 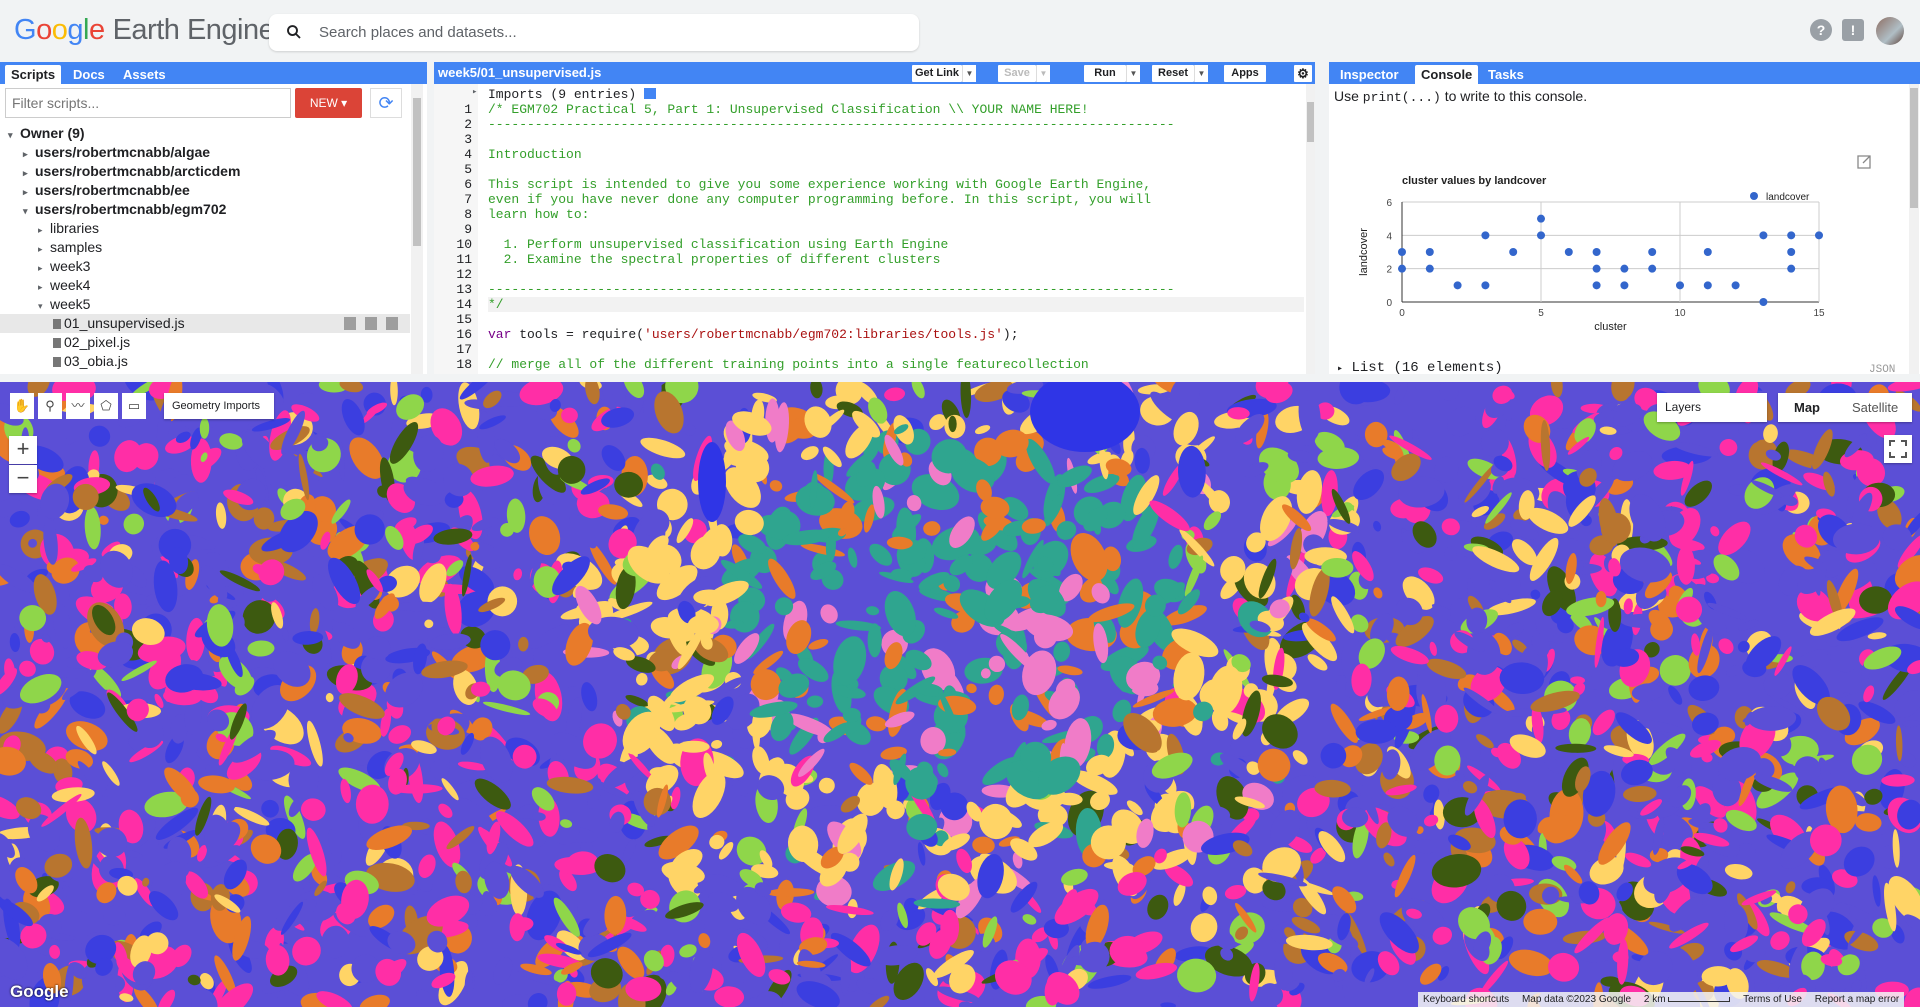 I want to click on tree-folder-item: ▾ week5, so click(x=205, y=304).